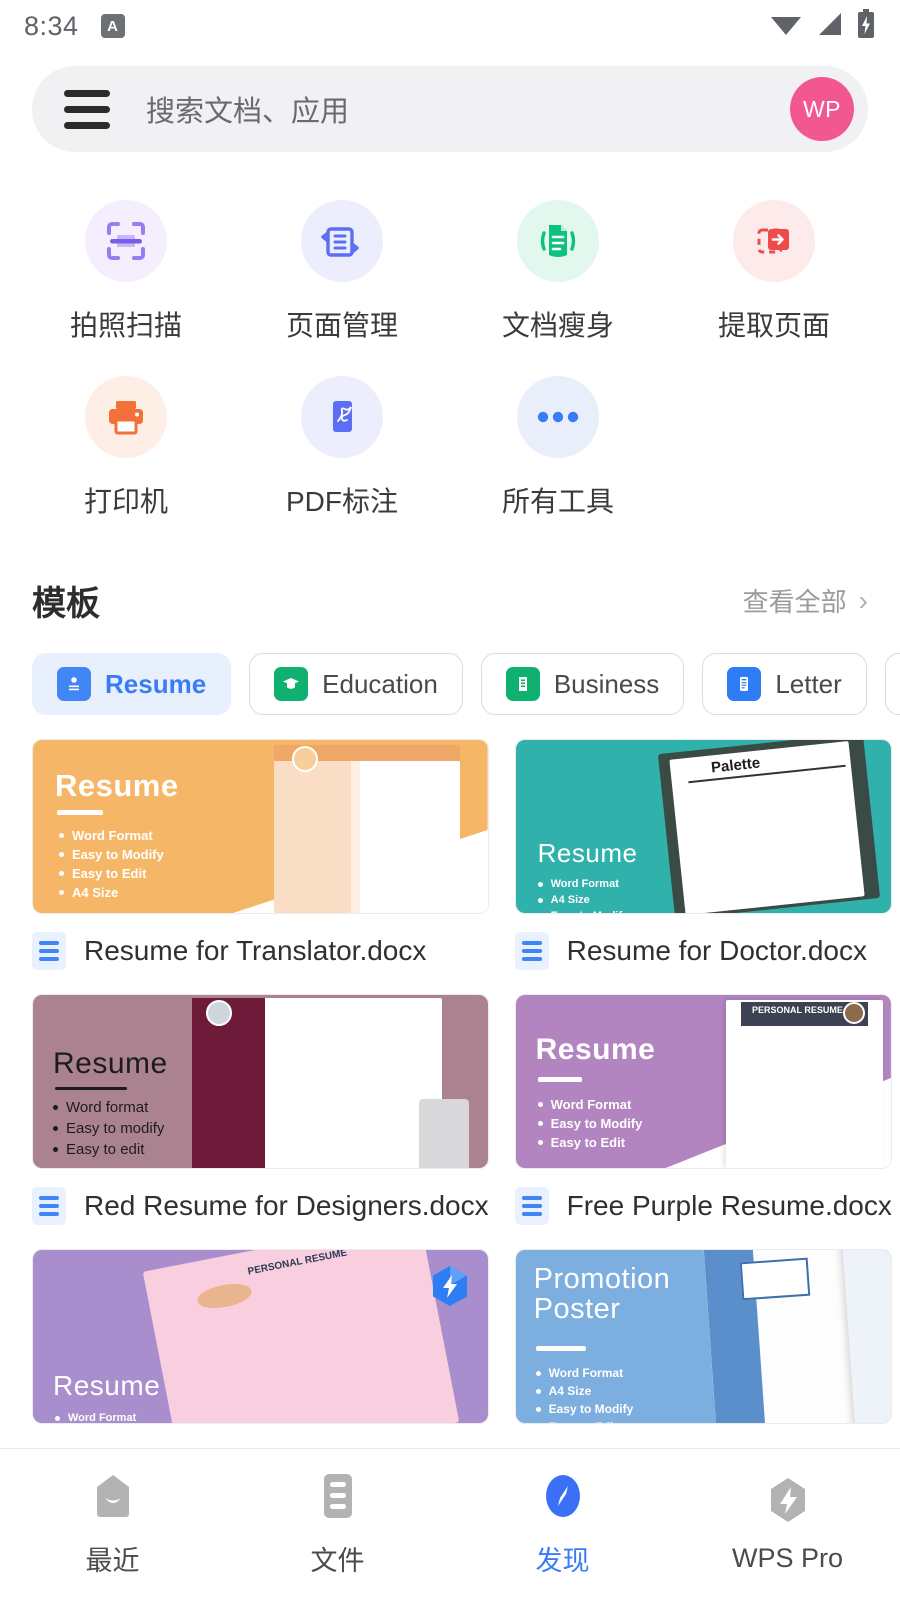 The height and width of the screenshot is (1600, 900). Describe the element at coordinates (95, 1417) in the screenshot. I see `template-bullets: Word Format A4 Size` at that location.